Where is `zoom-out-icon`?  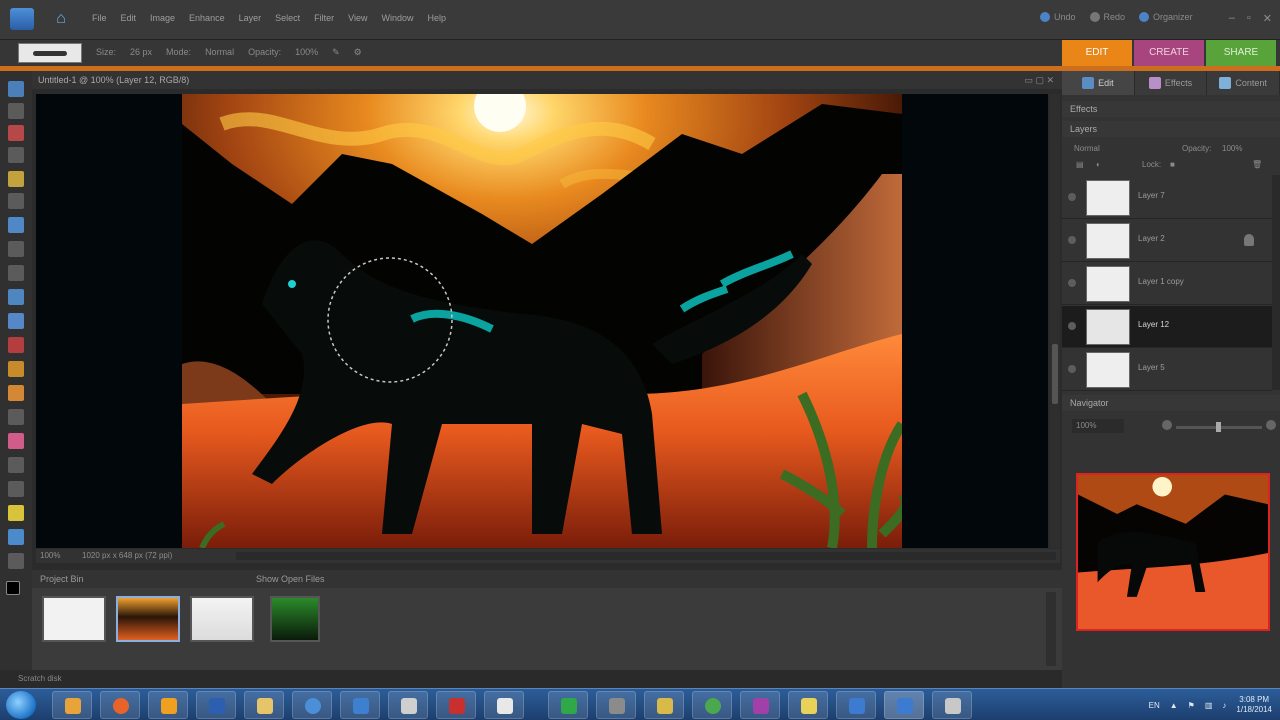
zoom-out-icon is located at coordinates (1167, 425).